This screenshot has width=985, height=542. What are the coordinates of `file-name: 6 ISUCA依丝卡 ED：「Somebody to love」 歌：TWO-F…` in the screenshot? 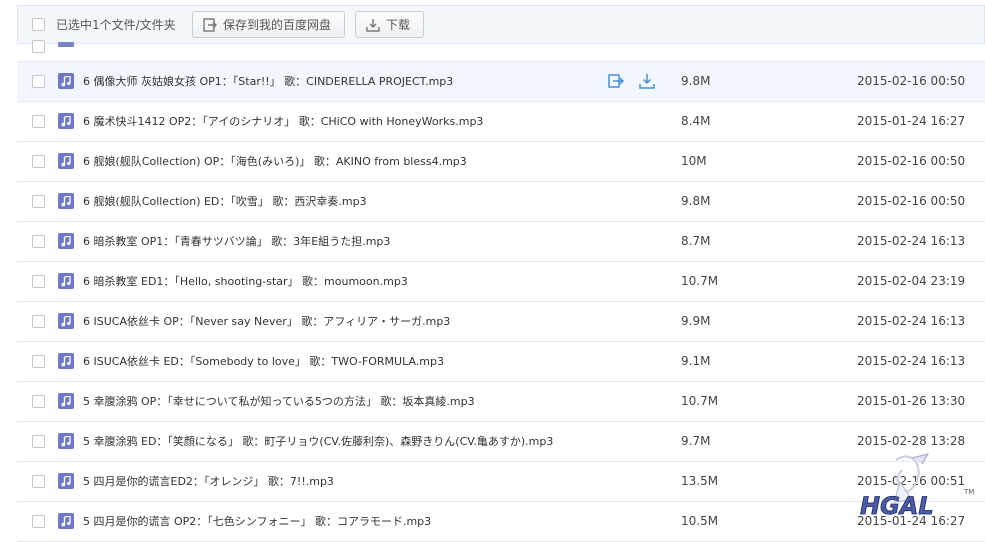 It's located at (263, 361).